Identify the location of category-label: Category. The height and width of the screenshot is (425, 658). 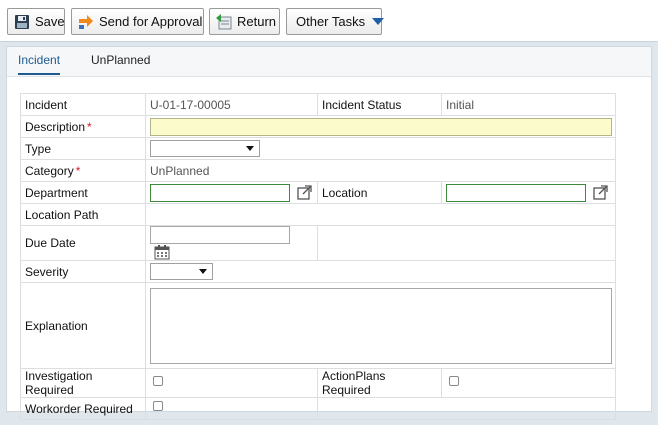
(49, 170).